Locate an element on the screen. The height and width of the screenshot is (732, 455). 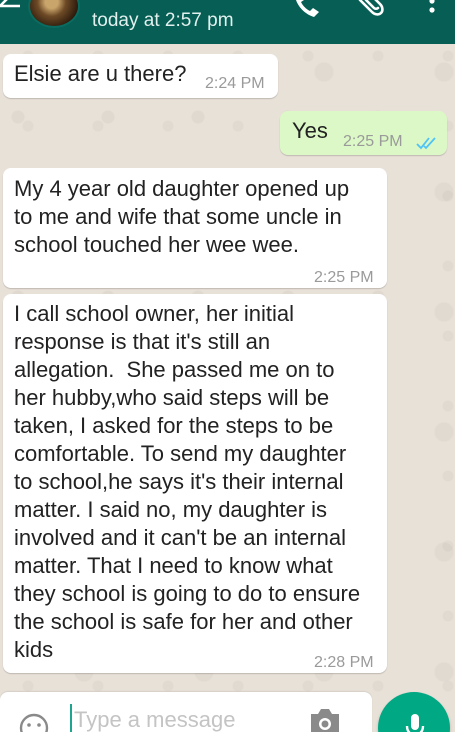
read-ticks-icon is located at coordinates (427, 139).